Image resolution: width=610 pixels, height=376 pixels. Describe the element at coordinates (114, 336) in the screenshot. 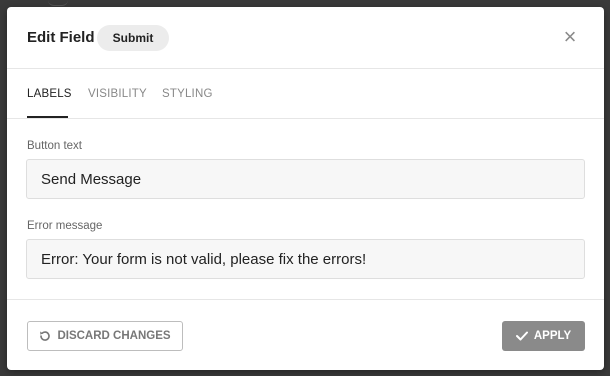

I see `discard-changes-label: DISCARD CHANGES` at that location.